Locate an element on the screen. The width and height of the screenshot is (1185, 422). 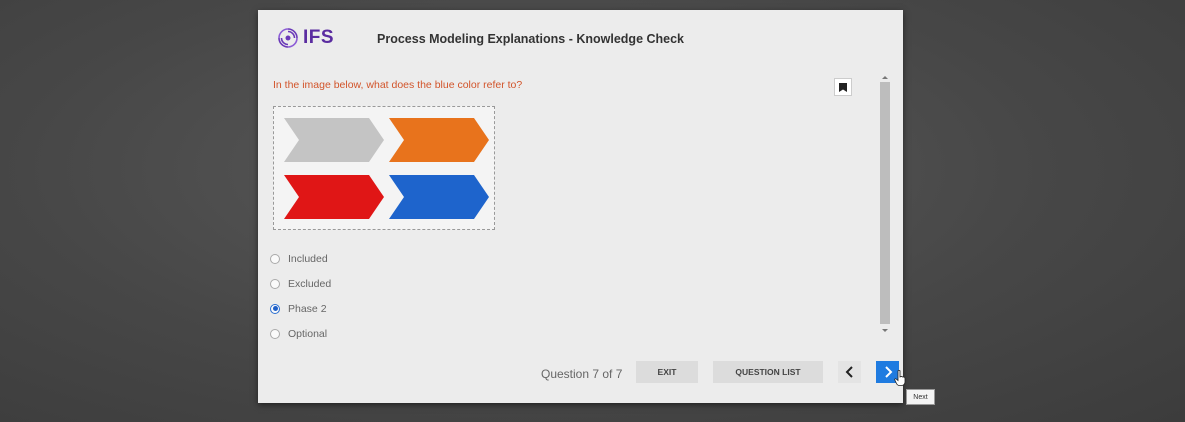
scrollbar is located at coordinates (885, 204).